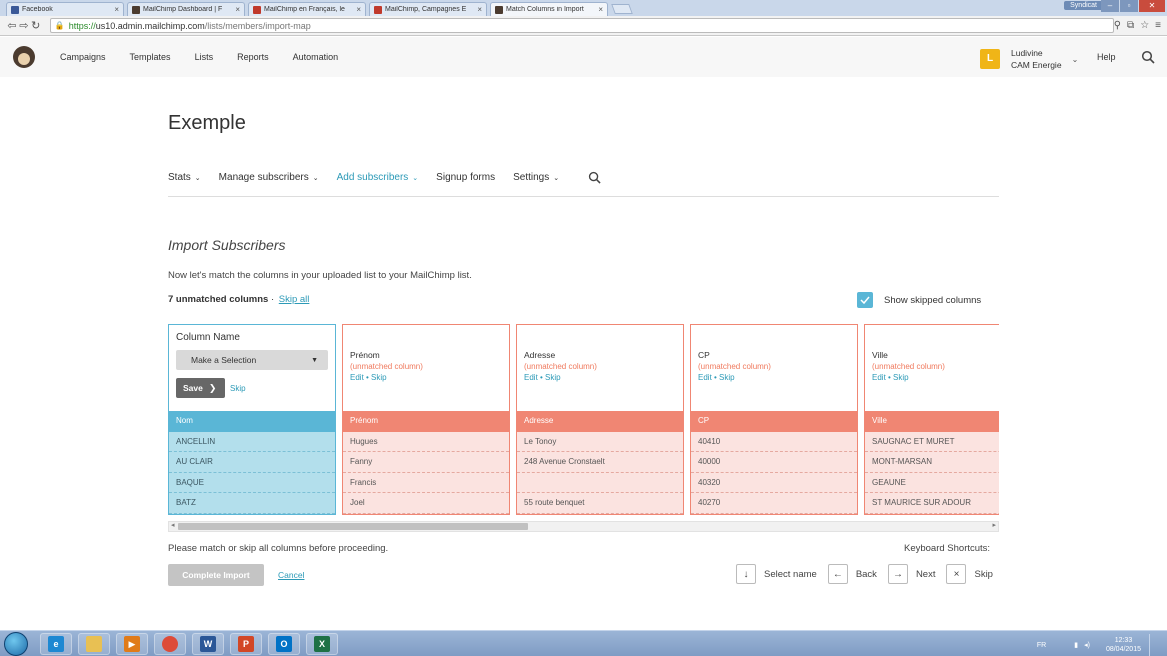  I want to click on browser-tab: MailChimp en Français, le ×, so click(307, 9).